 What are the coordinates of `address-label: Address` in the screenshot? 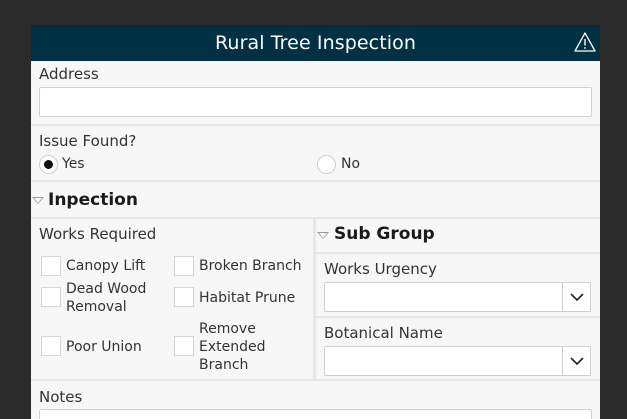 It's located at (69, 74).